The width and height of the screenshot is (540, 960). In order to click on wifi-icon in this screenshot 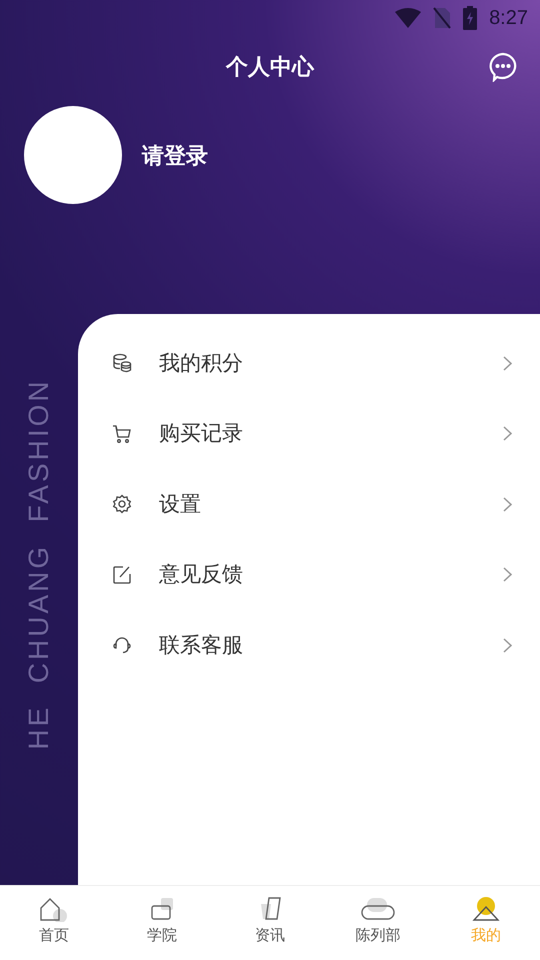, I will do `click(408, 18)`.